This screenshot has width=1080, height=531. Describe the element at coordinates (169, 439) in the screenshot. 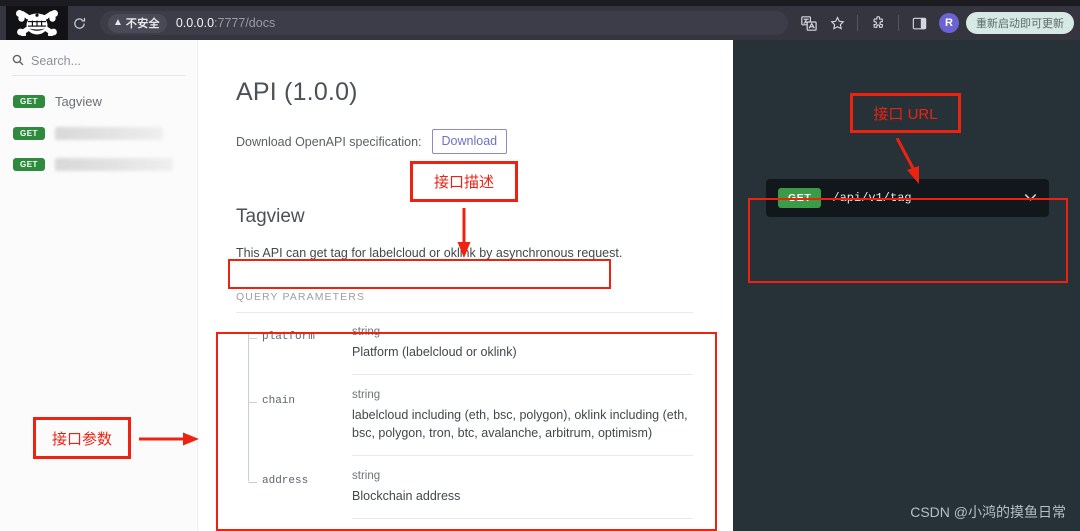

I see `annotation-parameters-arrow` at that location.